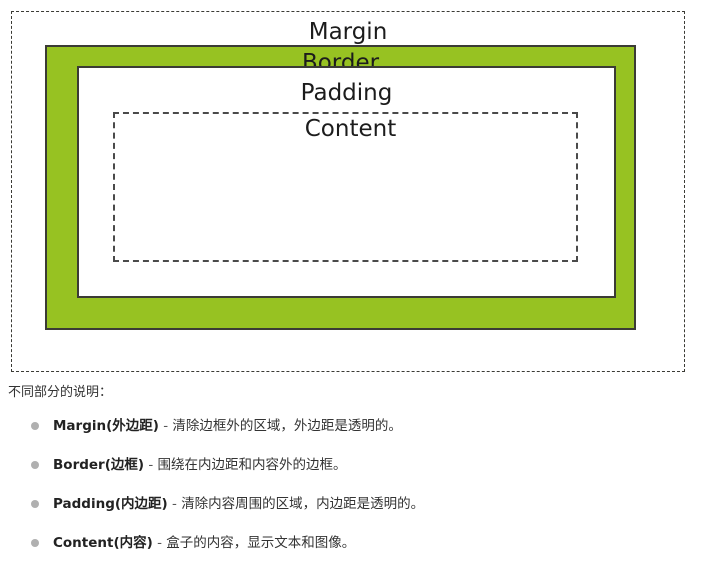 The width and height of the screenshot is (703, 582). I want to click on list-item: Border(边框) - 围绕在内边距和内容外的边框。, so click(351, 474).